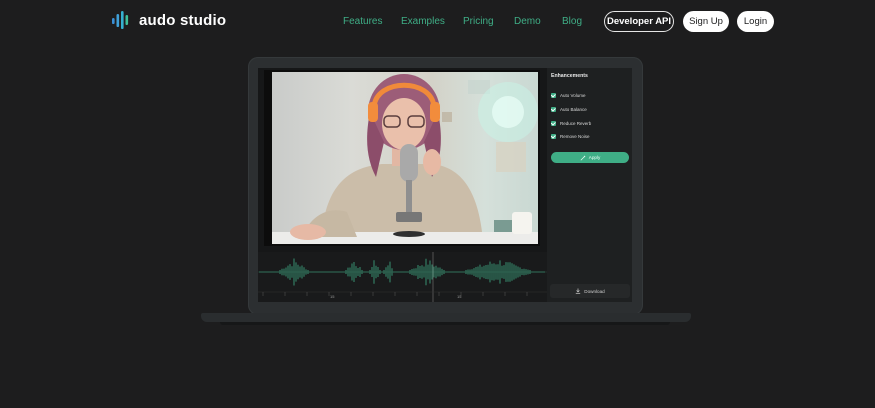 The image size is (875, 408). What do you see at coordinates (583, 157) in the screenshot?
I see `magic-wand-icon` at bounding box center [583, 157].